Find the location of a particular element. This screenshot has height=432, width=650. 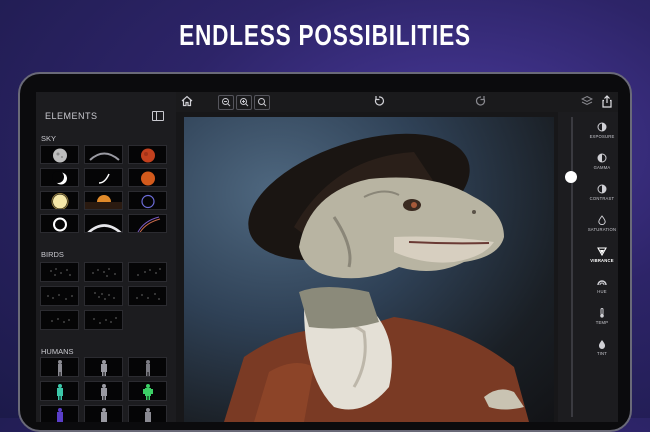

sidebar-toggle-icon is located at coordinates (158, 116).